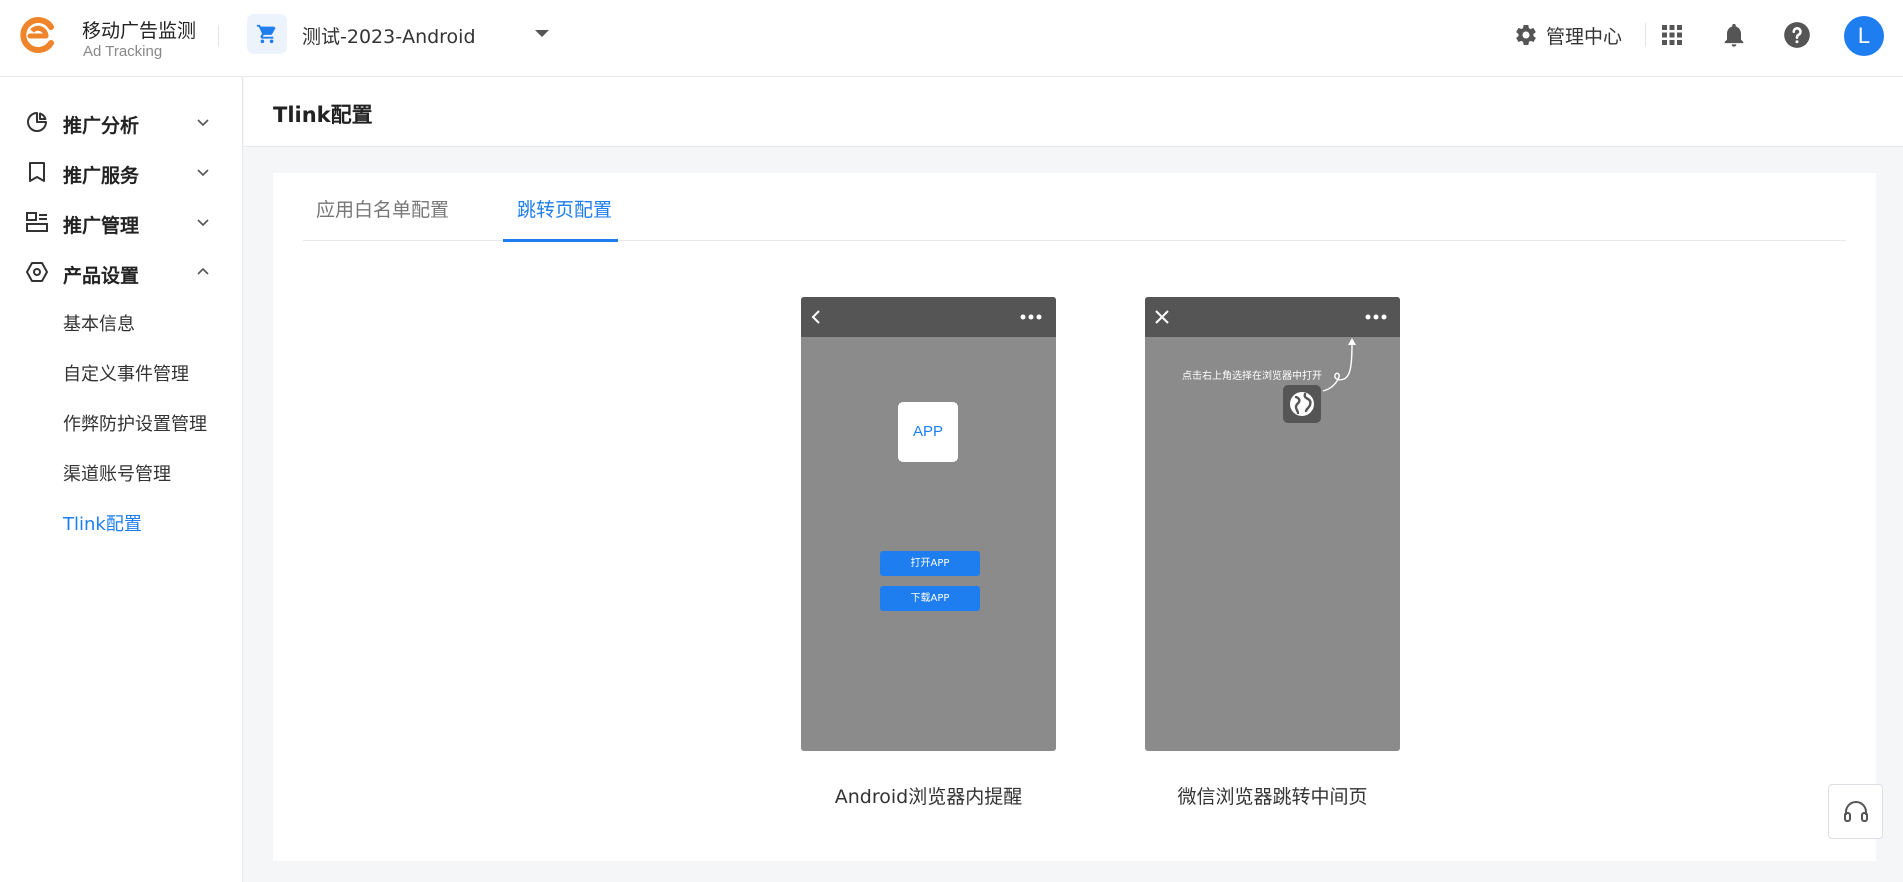  Describe the element at coordinates (1734, 35) in the screenshot. I see `bell-icon` at that location.